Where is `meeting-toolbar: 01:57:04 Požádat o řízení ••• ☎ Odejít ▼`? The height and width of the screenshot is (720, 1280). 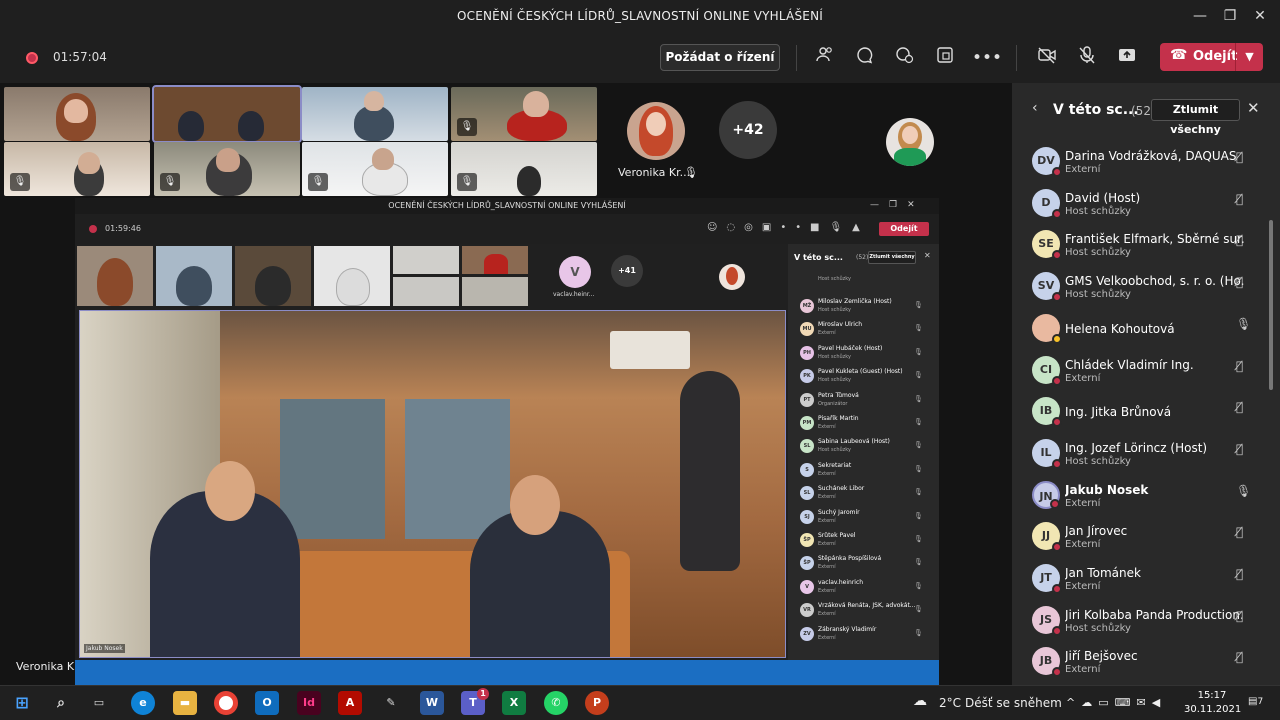 meeting-toolbar: 01:57:04 Požádat o řízení ••• ☎ Odejít ▼ is located at coordinates (640, 58).